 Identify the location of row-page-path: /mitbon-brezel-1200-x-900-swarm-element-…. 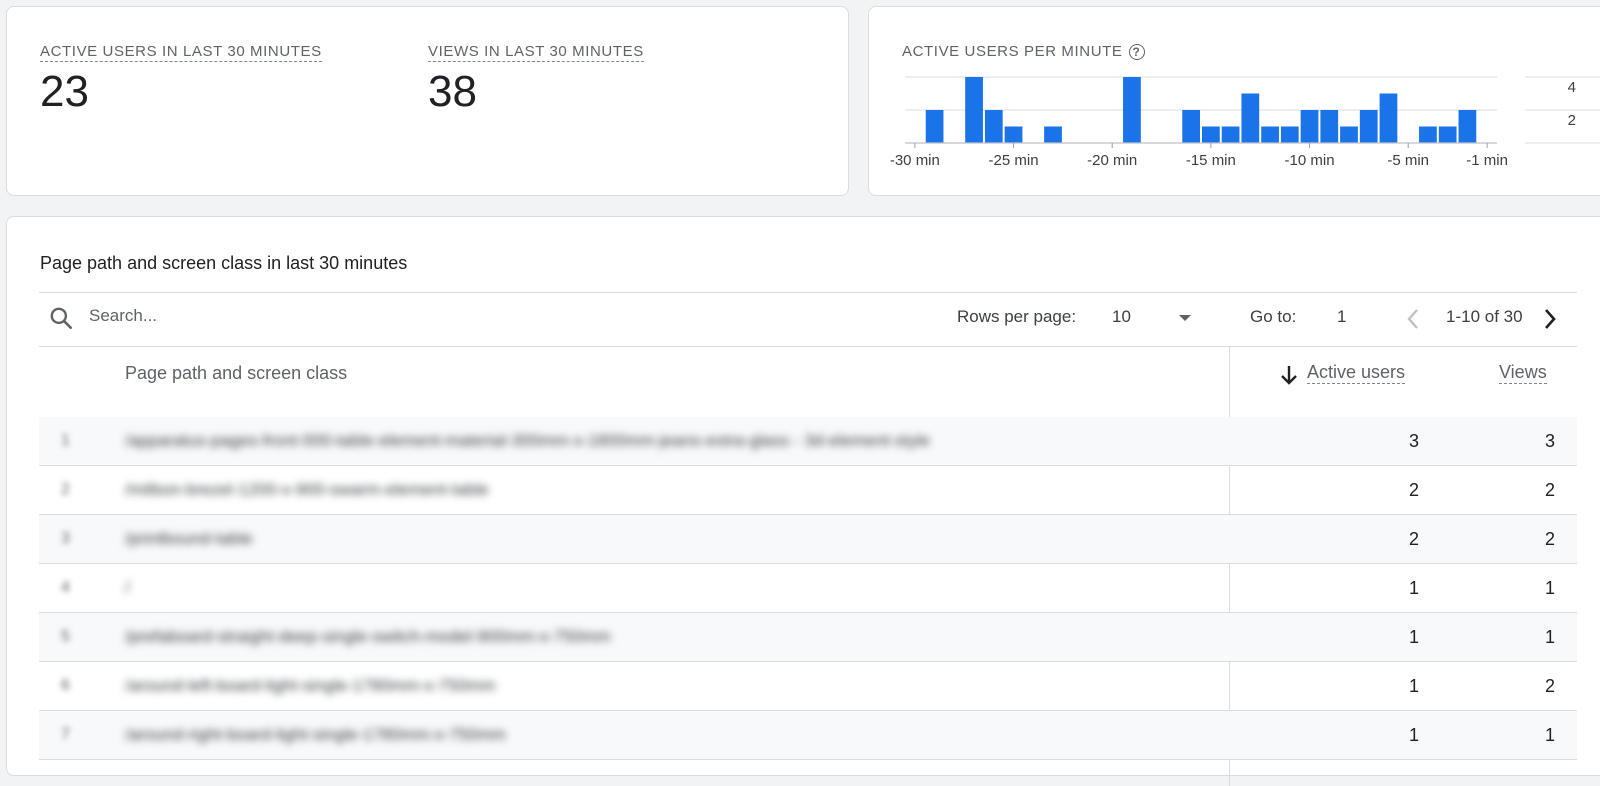
(307, 489).